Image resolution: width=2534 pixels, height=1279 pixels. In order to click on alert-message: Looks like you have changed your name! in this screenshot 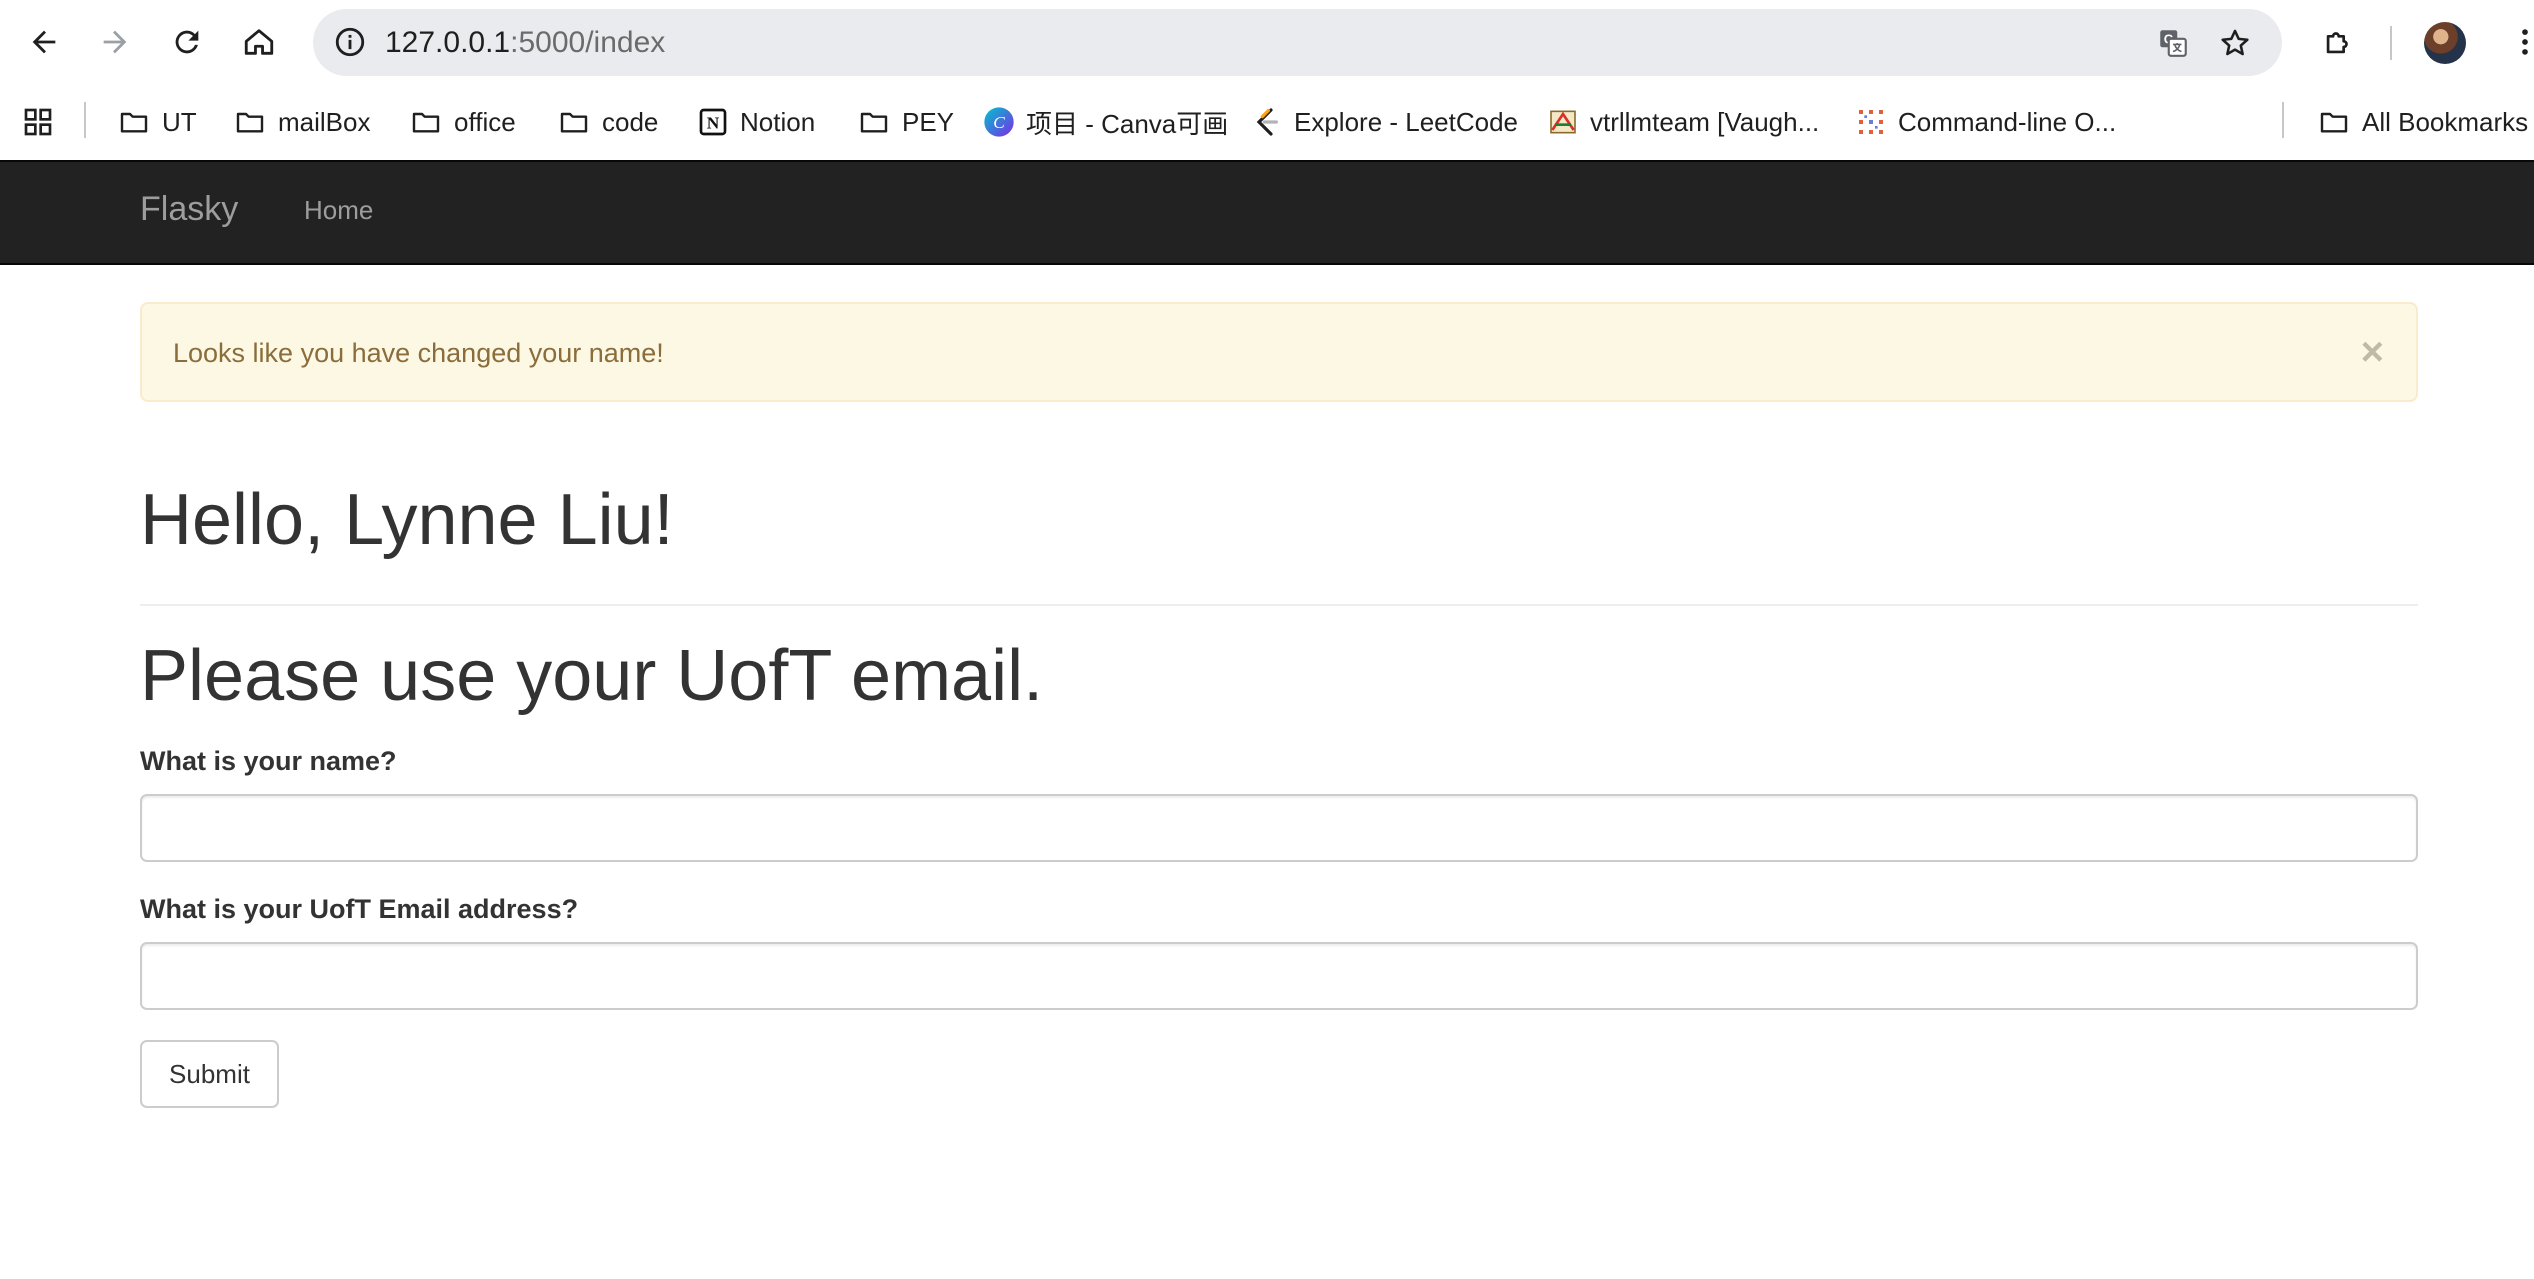, I will do `click(418, 353)`.